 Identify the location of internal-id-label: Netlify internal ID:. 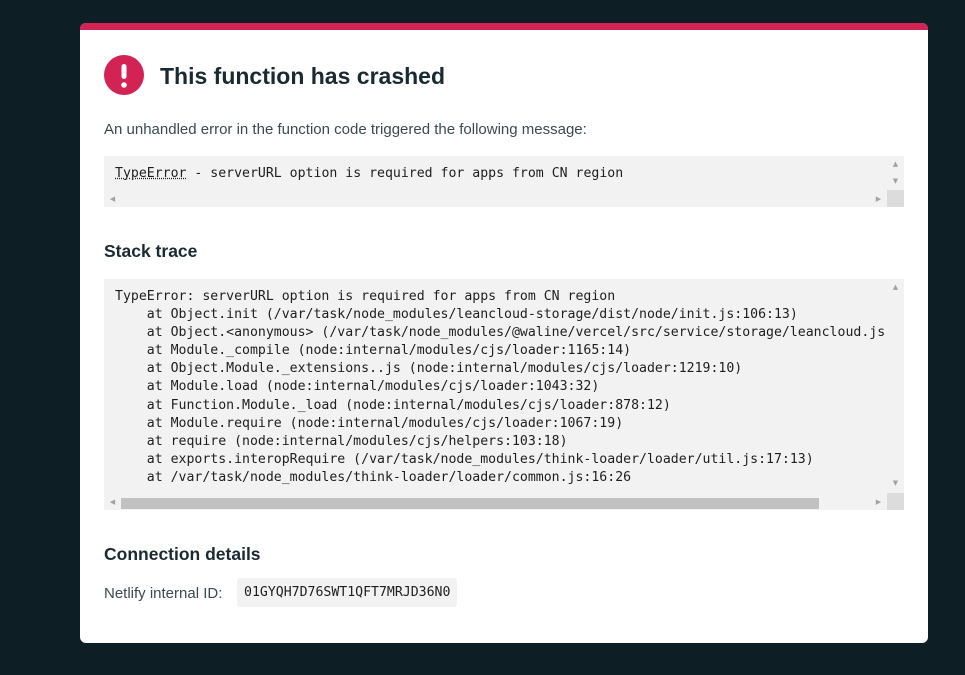
(163, 593).